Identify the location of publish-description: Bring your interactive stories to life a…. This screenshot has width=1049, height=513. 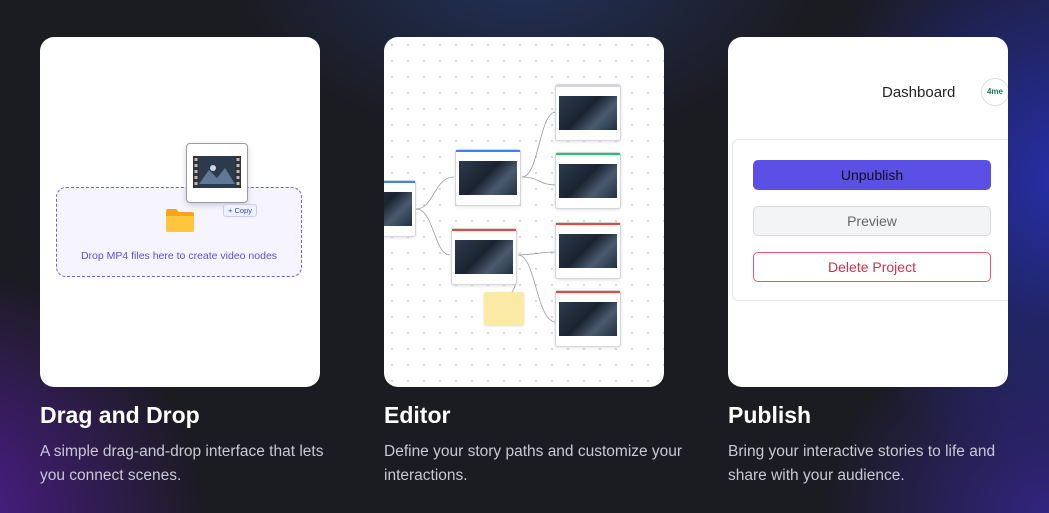
(862, 463).